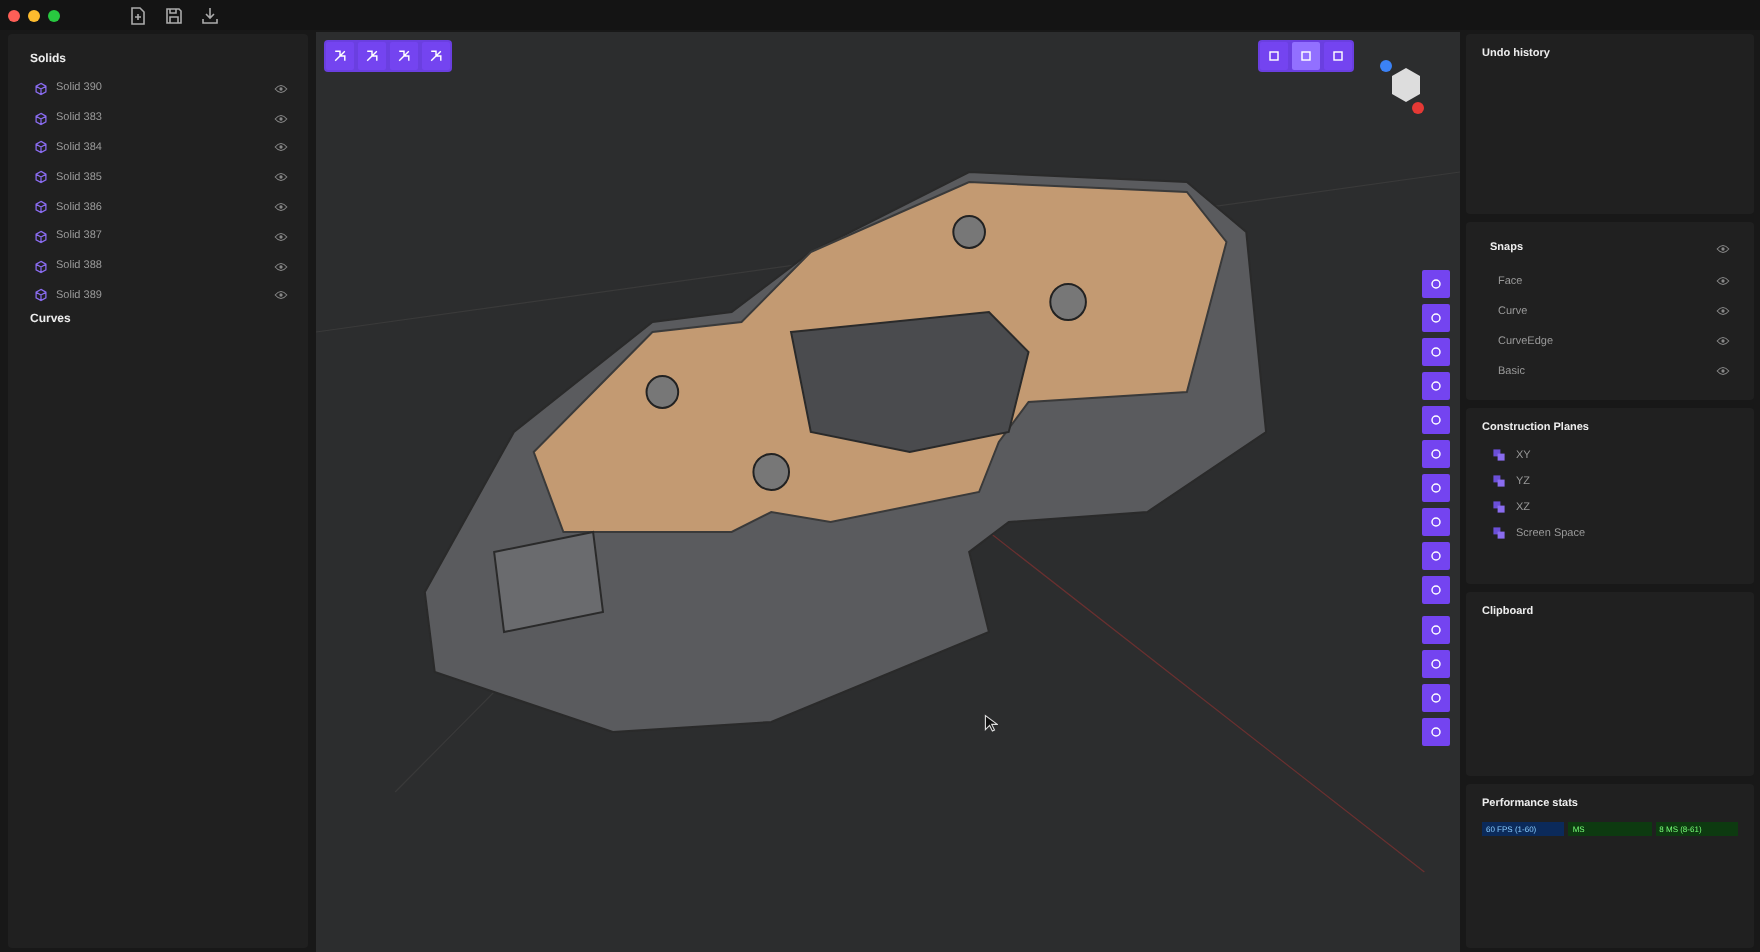 The width and height of the screenshot is (1760, 952). I want to click on new-file-icon, so click(138, 15).